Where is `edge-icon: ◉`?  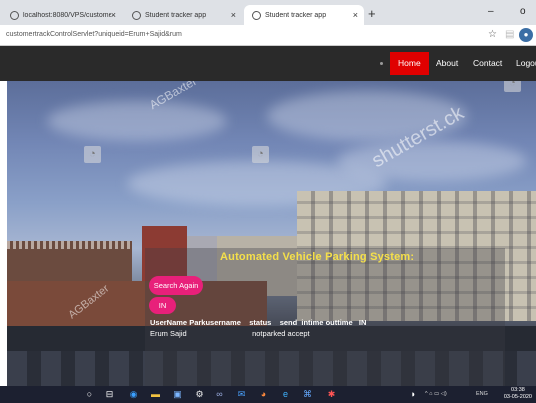
edge-icon: ◉ is located at coordinates (133, 394).